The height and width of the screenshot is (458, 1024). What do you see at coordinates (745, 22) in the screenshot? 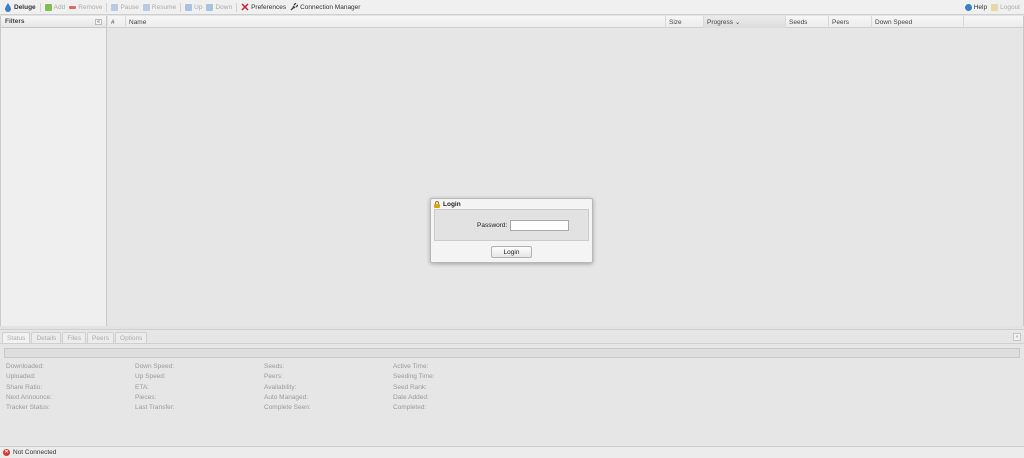
I see `column-progress: Progress ⌄` at bounding box center [745, 22].